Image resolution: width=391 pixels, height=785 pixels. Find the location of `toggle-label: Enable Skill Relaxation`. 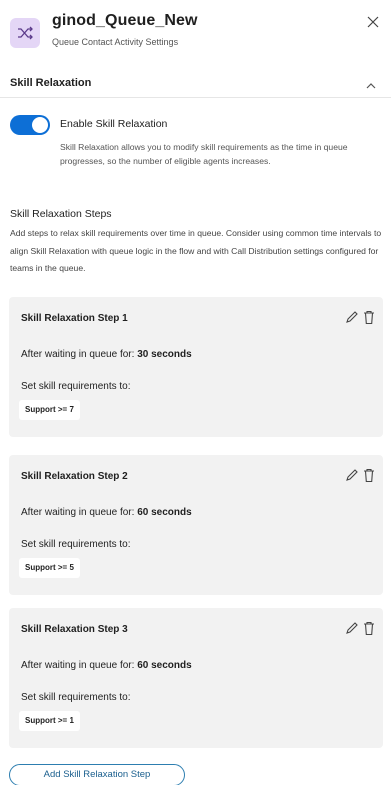

toggle-label: Enable Skill Relaxation is located at coordinates (114, 124).